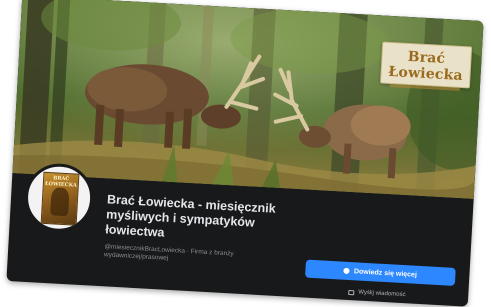 This screenshot has width=491, height=307. I want to click on send-message-button: Wyślij wiadomość, so click(377, 293).